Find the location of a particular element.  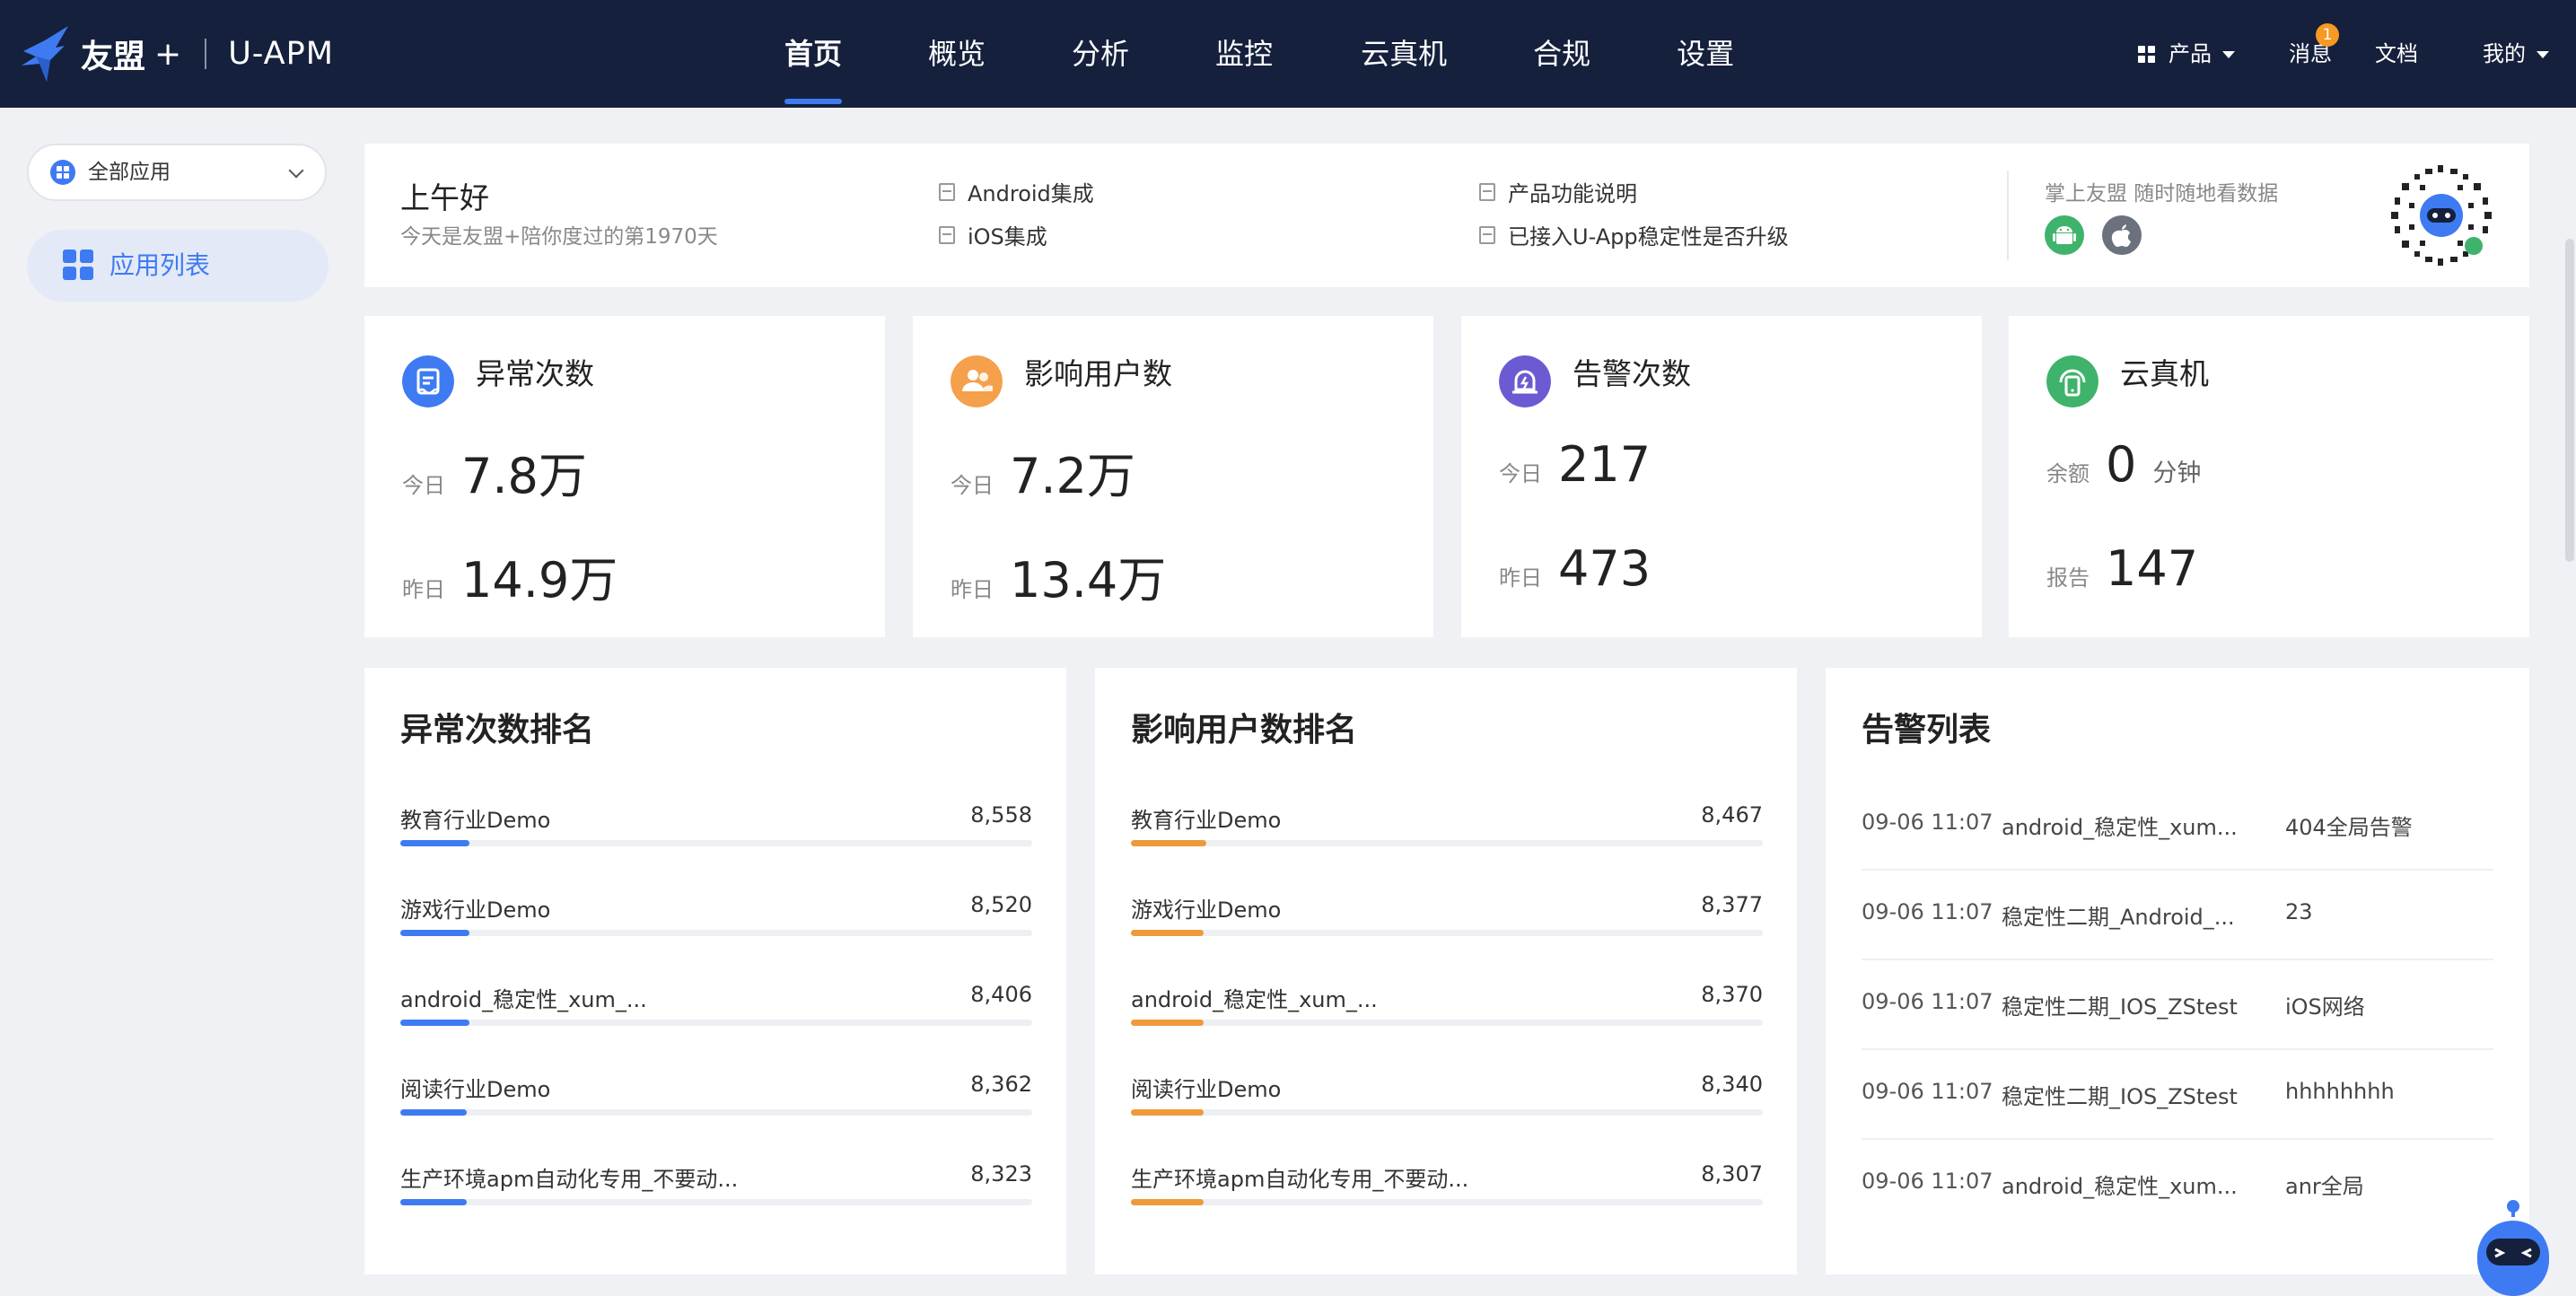

android-integration-link: Android集成 is located at coordinates (1016, 192).